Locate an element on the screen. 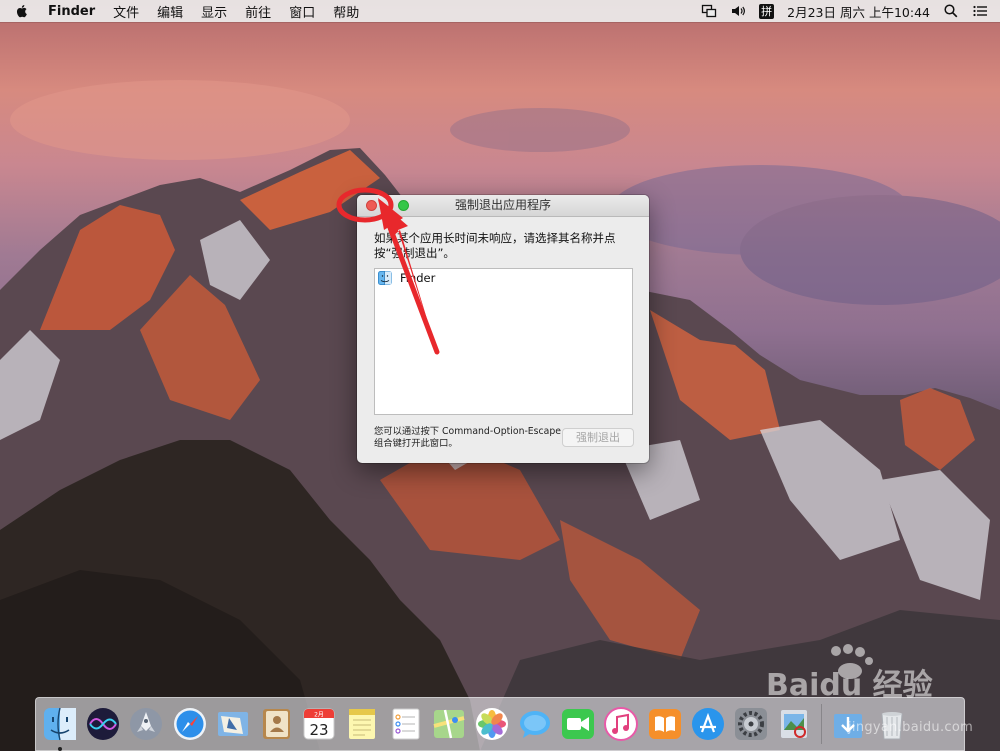 Image resolution: width=1000 pixels, height=751 pixels. photos-icon is located at coordinates (491, 724).